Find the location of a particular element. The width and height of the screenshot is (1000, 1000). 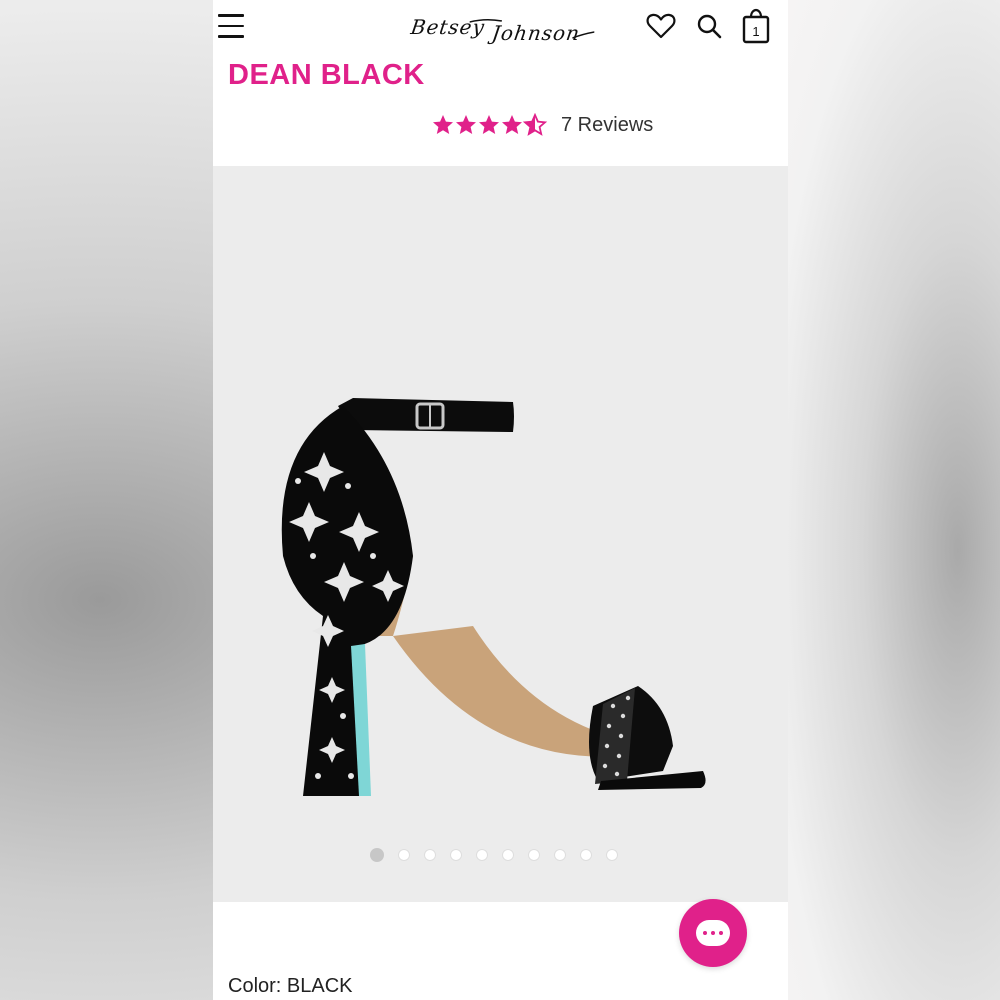

carousel-dots is located at coordinates (494, 855).